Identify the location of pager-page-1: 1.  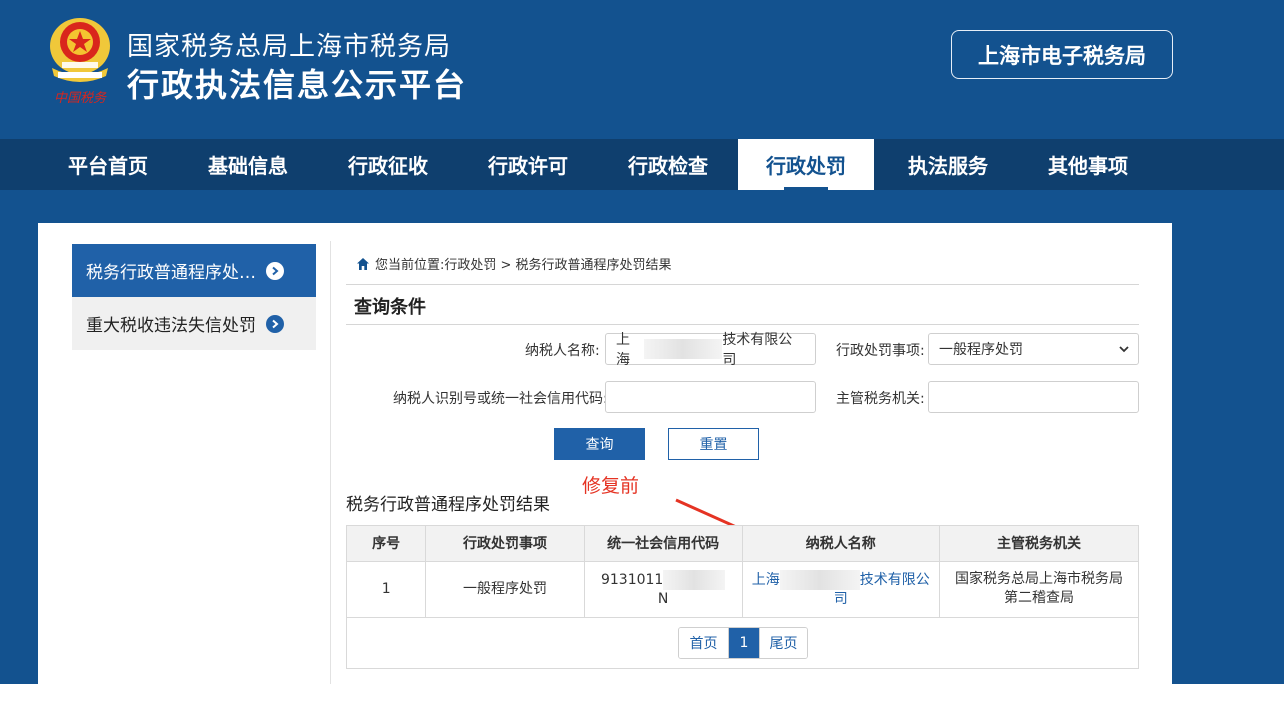
(744, 643).